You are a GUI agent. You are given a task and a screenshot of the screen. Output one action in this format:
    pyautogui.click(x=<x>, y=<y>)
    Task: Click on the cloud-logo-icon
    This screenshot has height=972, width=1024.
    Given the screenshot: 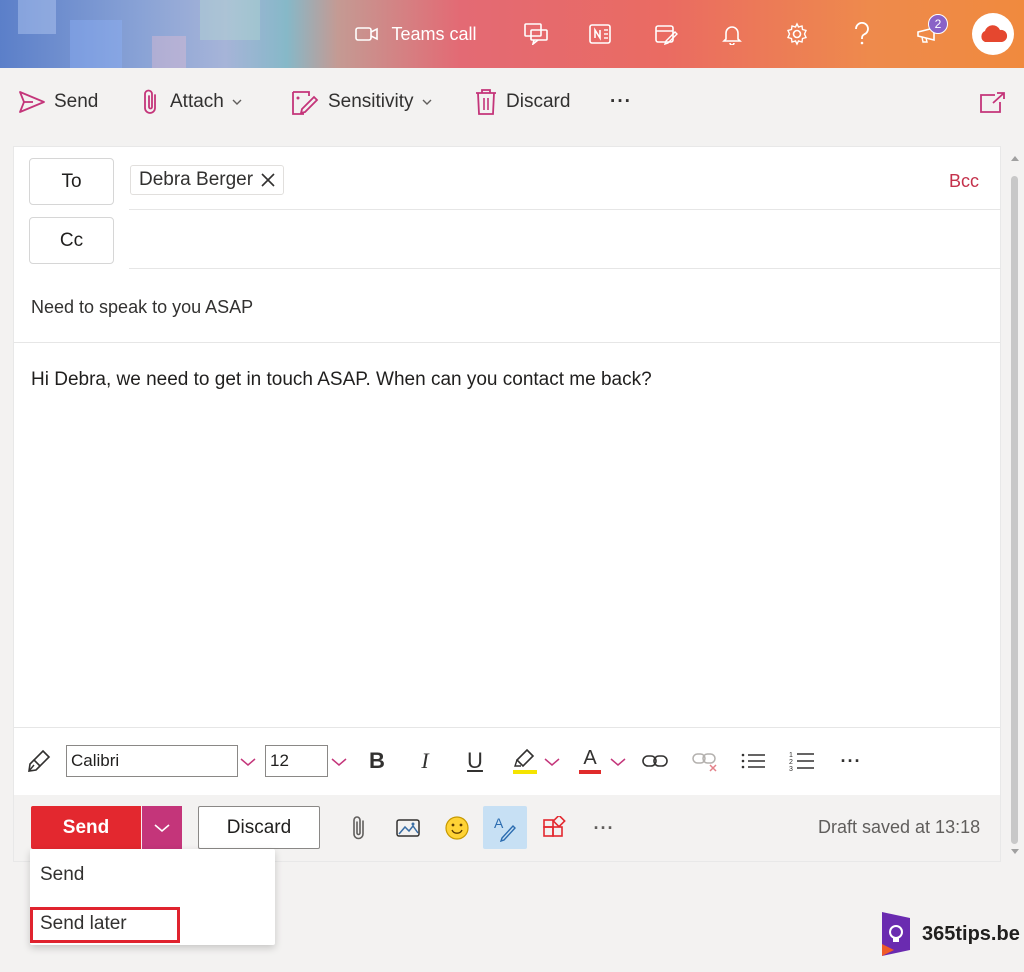 What is the action you would take?
    pyautogui.click(x=994, y=33)
    